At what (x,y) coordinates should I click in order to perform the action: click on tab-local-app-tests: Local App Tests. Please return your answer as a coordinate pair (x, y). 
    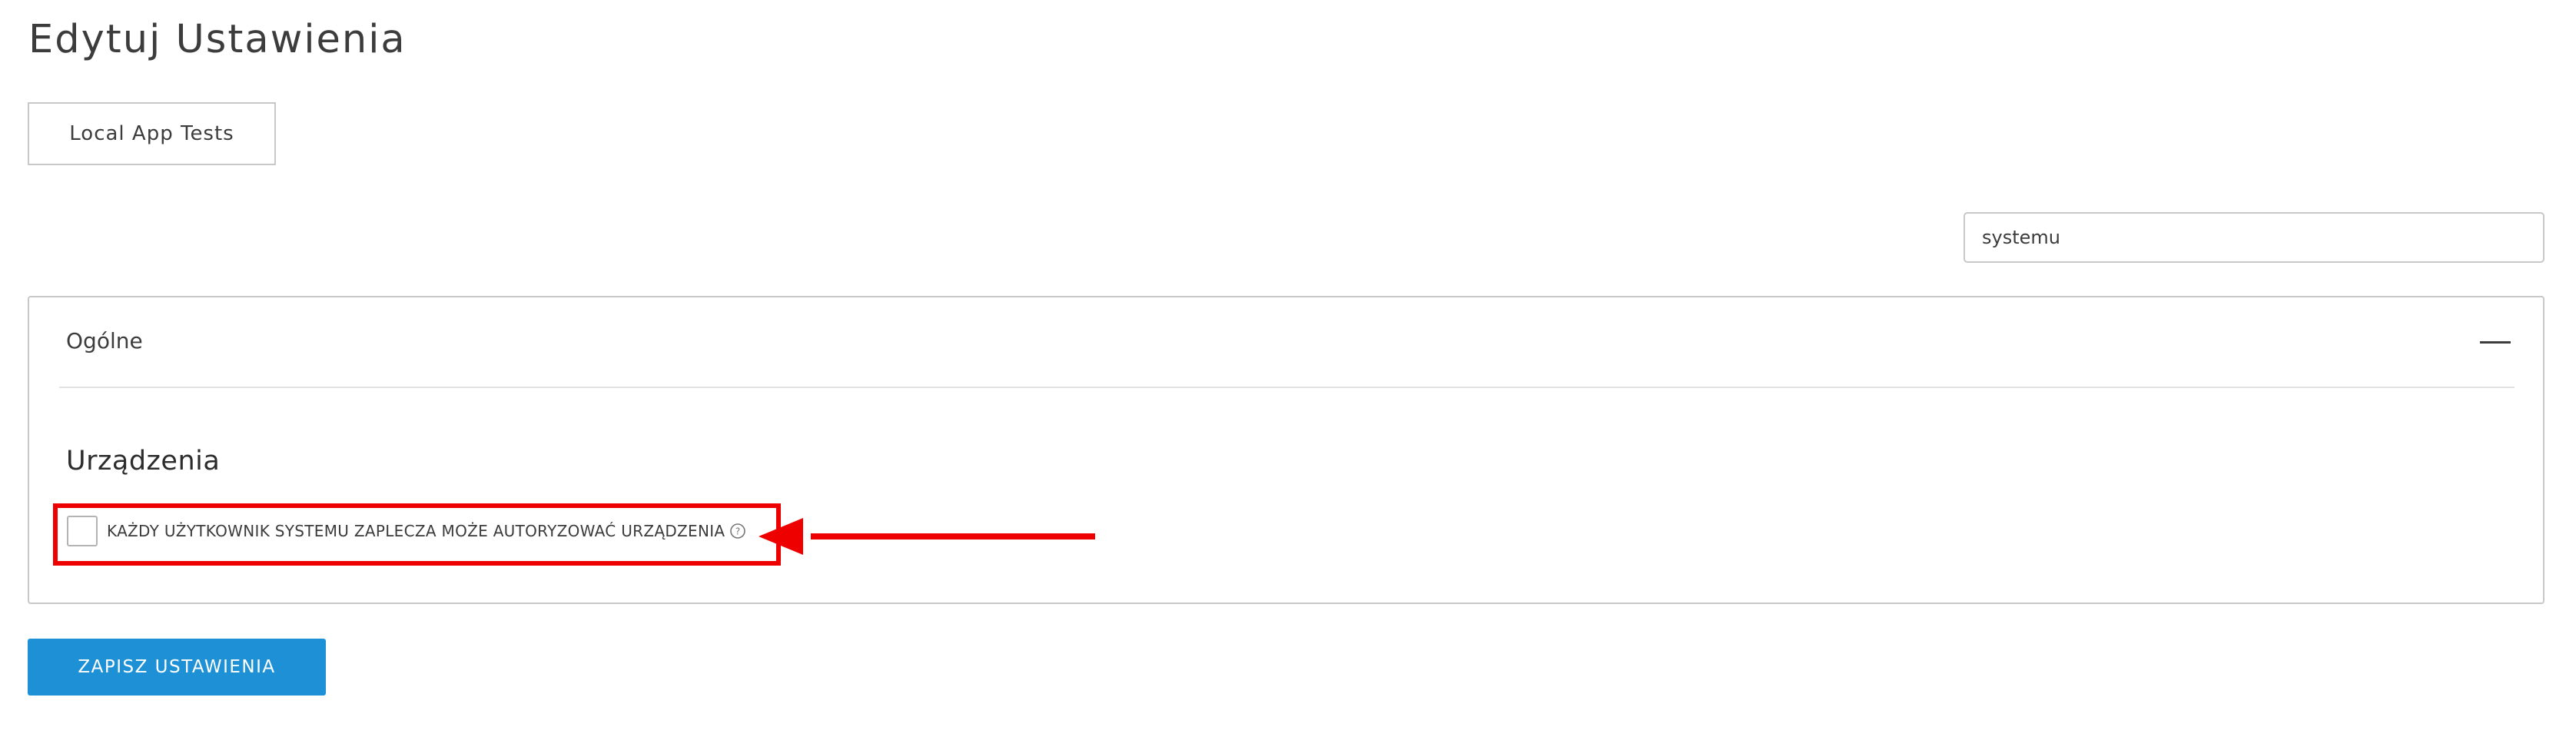
    Looking at the image, I should click on (152, 133).